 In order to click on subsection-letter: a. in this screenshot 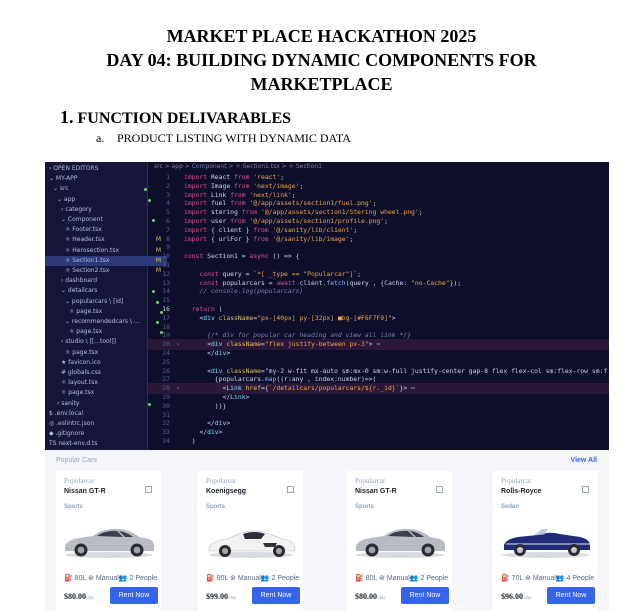, I will do `click(100, 138)`.